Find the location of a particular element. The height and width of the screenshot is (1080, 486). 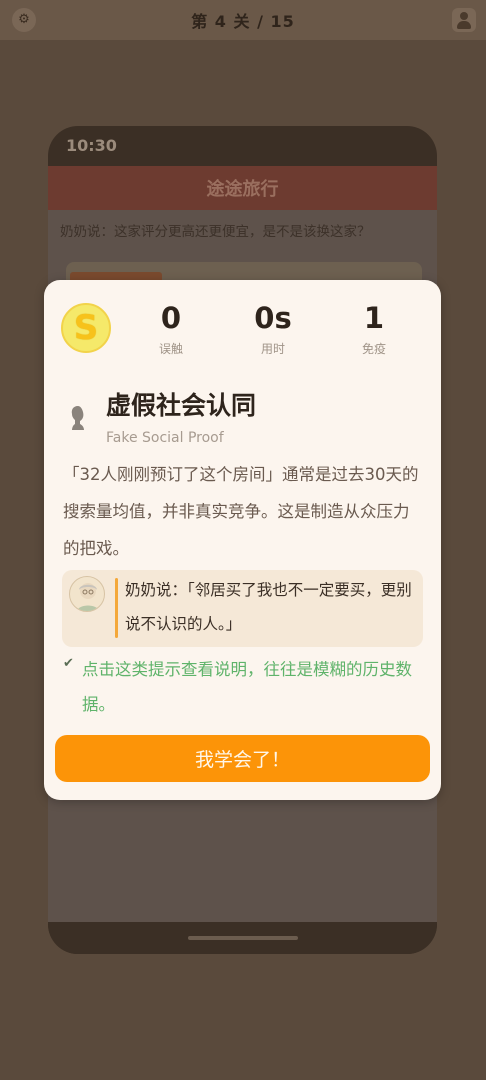

bias-title: 虚假社会认同 is located at coordinates (181, 405).